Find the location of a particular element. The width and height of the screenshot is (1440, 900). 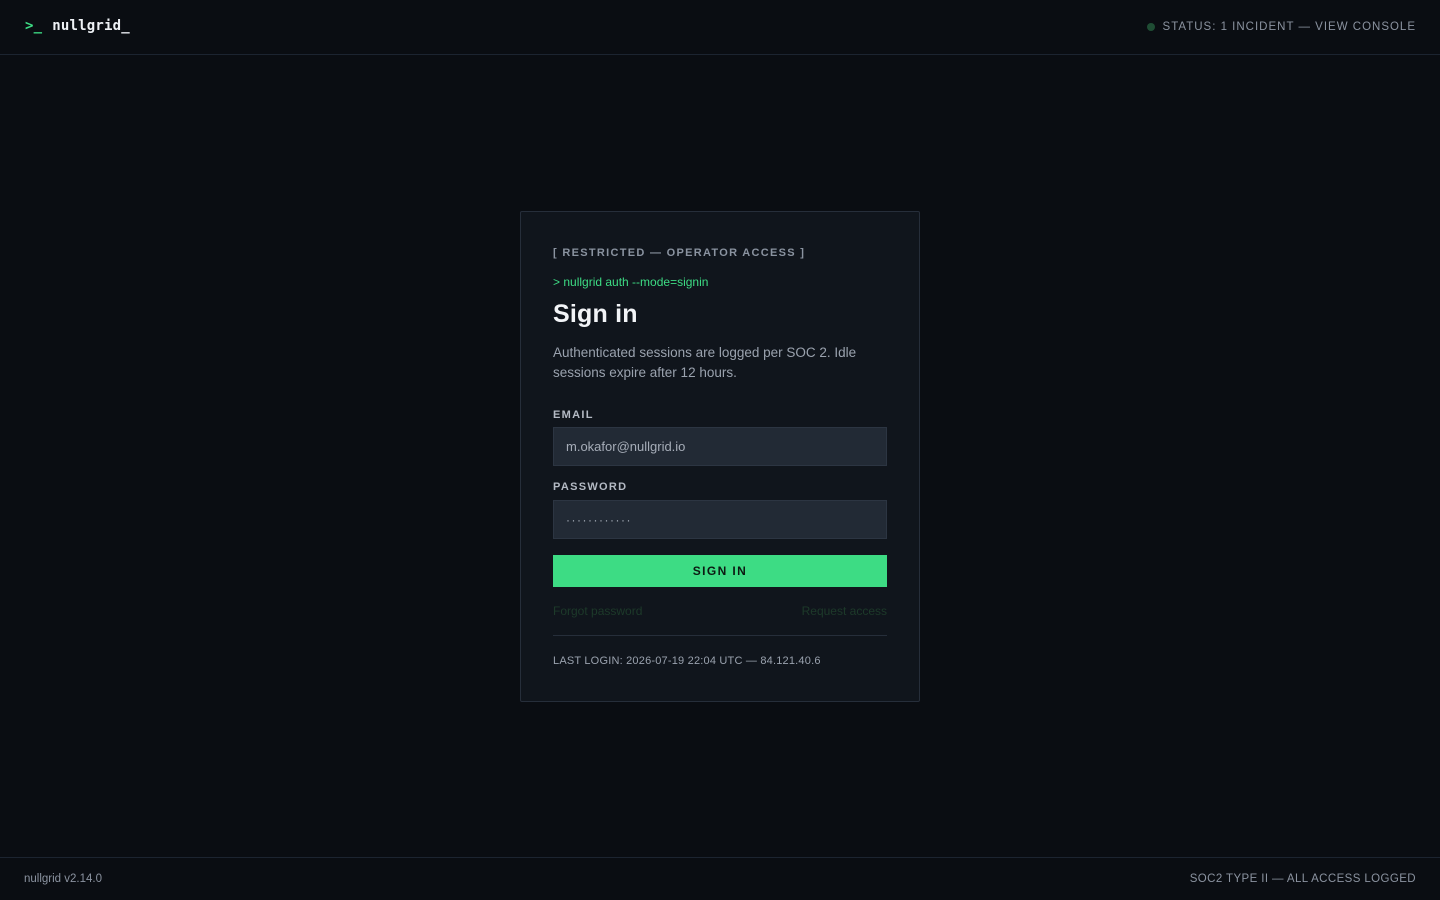

password-field is located at coordinates (720, 519).